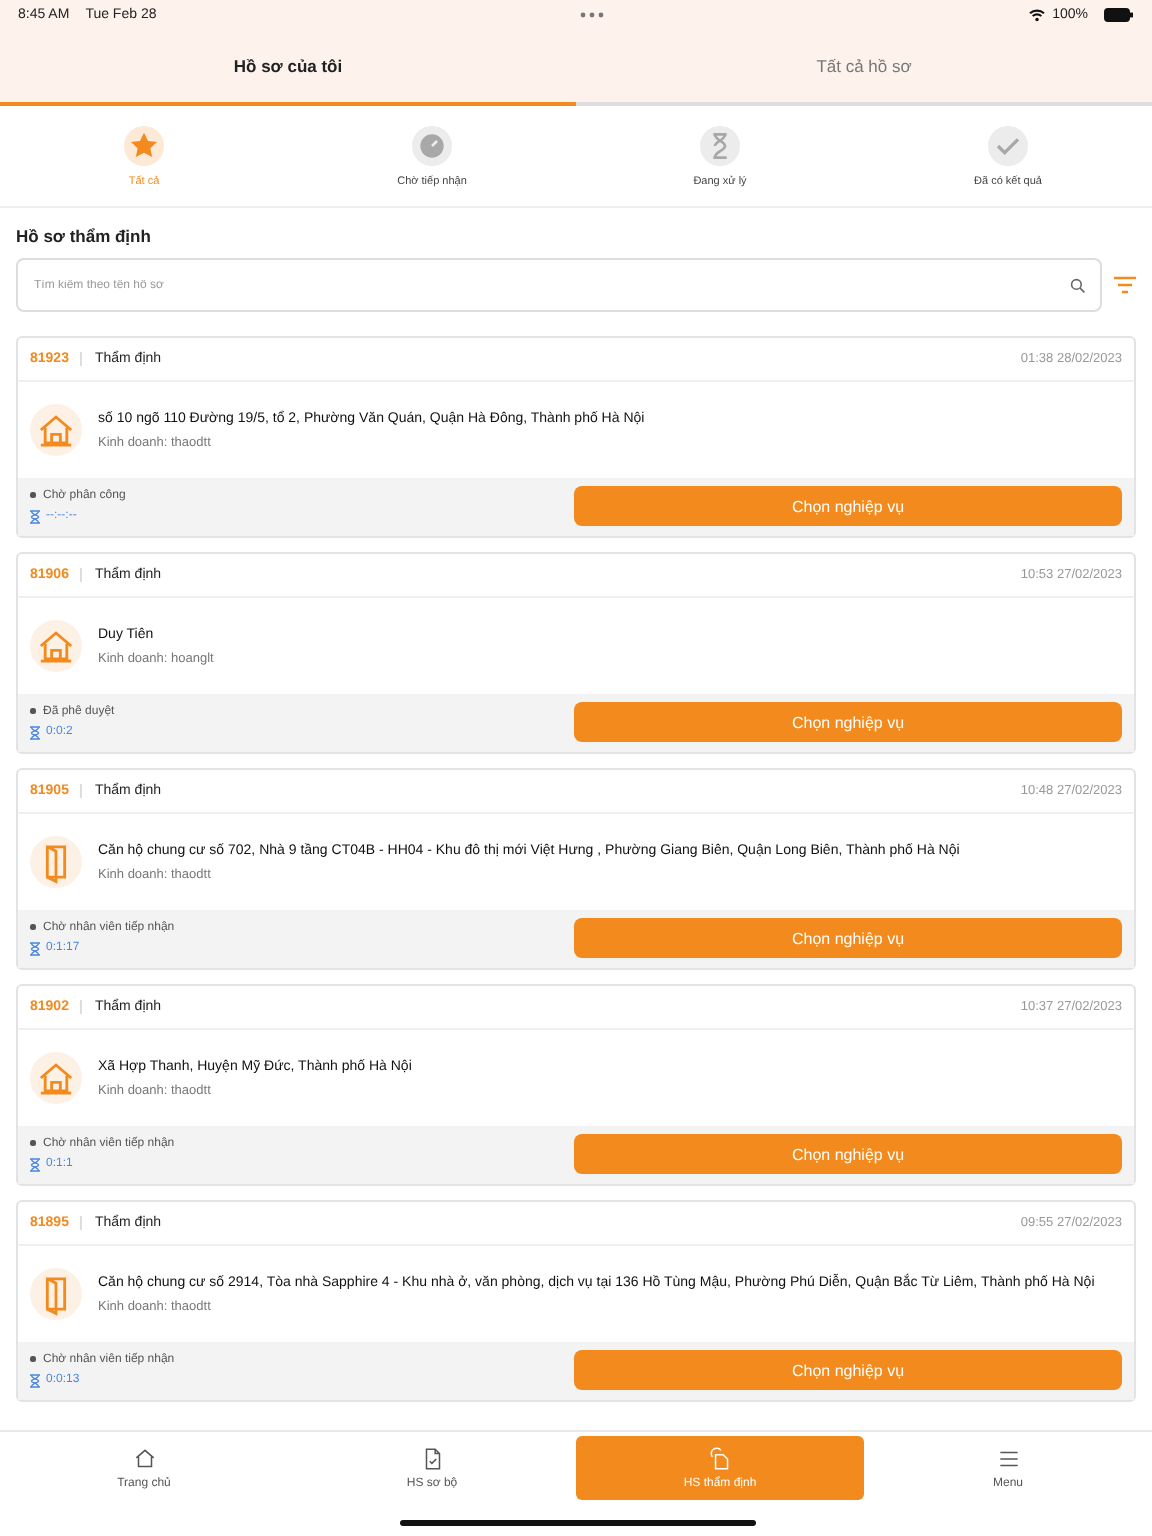 The image size is (1152, 1536). What do you see at coordinates (432, 145) in the screenshot?
I see `clock-icon` at bounding box center [432, 145].